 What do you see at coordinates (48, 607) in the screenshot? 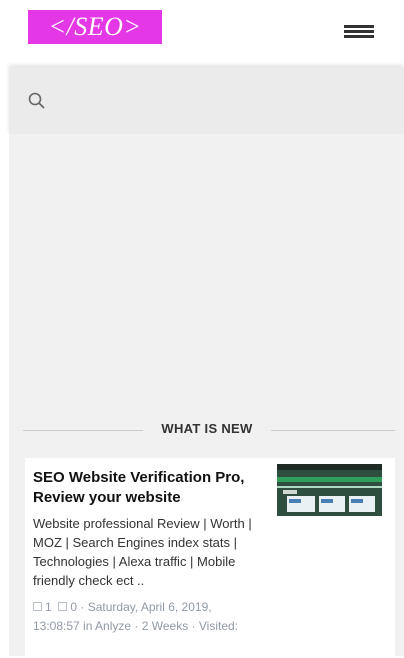
I see `like-count: 1` at bounding box center [48, 607].